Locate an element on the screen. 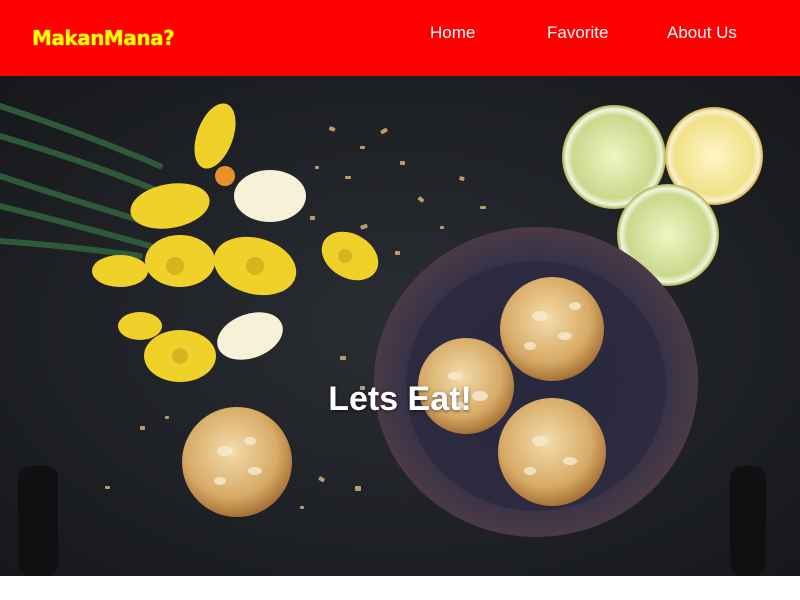 This screenshot has height=600, width=800. navbar: MakanMana? Home Favorite About Us is located at coordinates (400, 38).